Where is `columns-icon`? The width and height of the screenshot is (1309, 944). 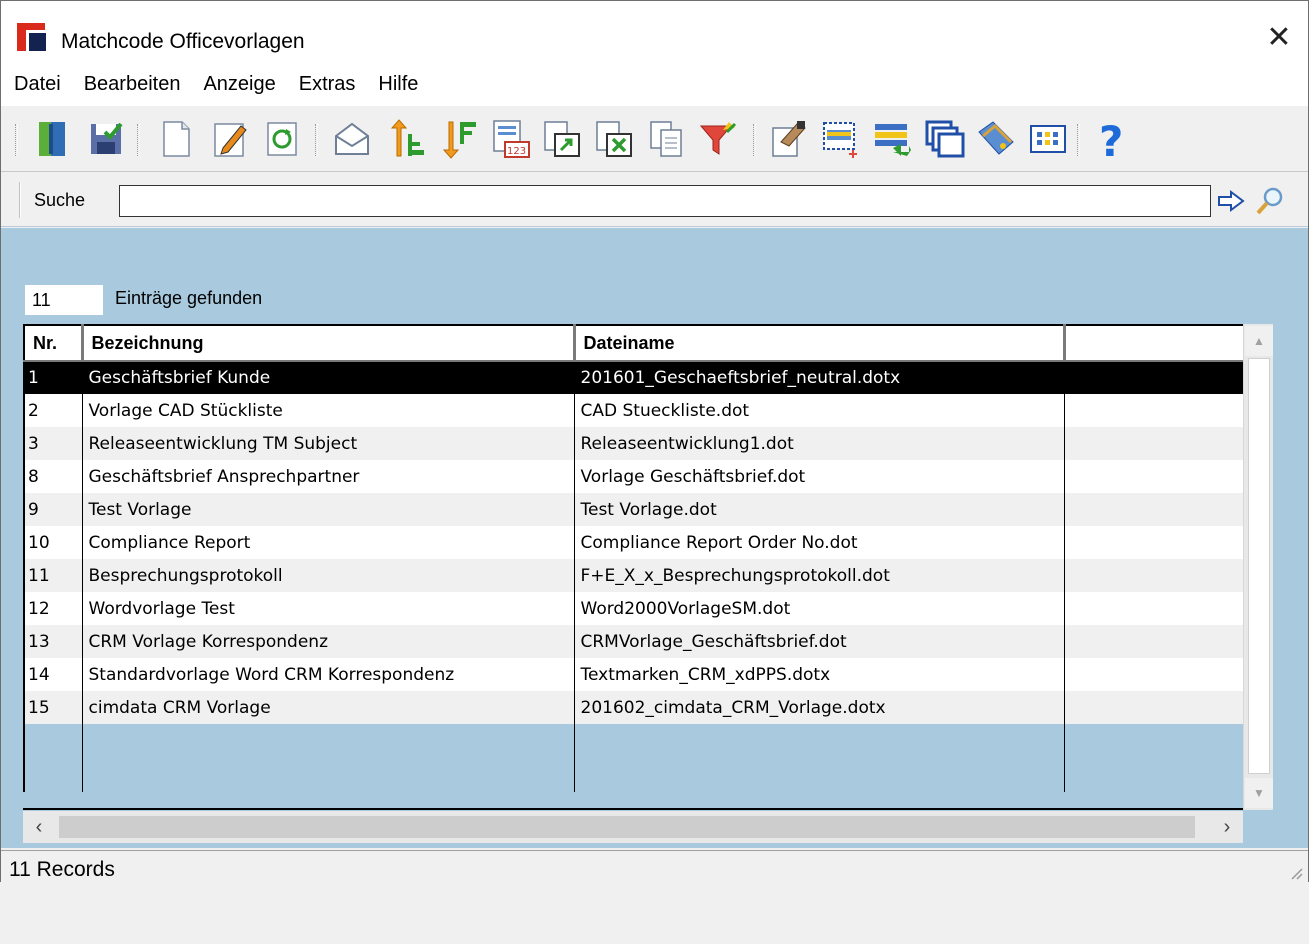
columns-icon is located at coordinates (1048, 140).